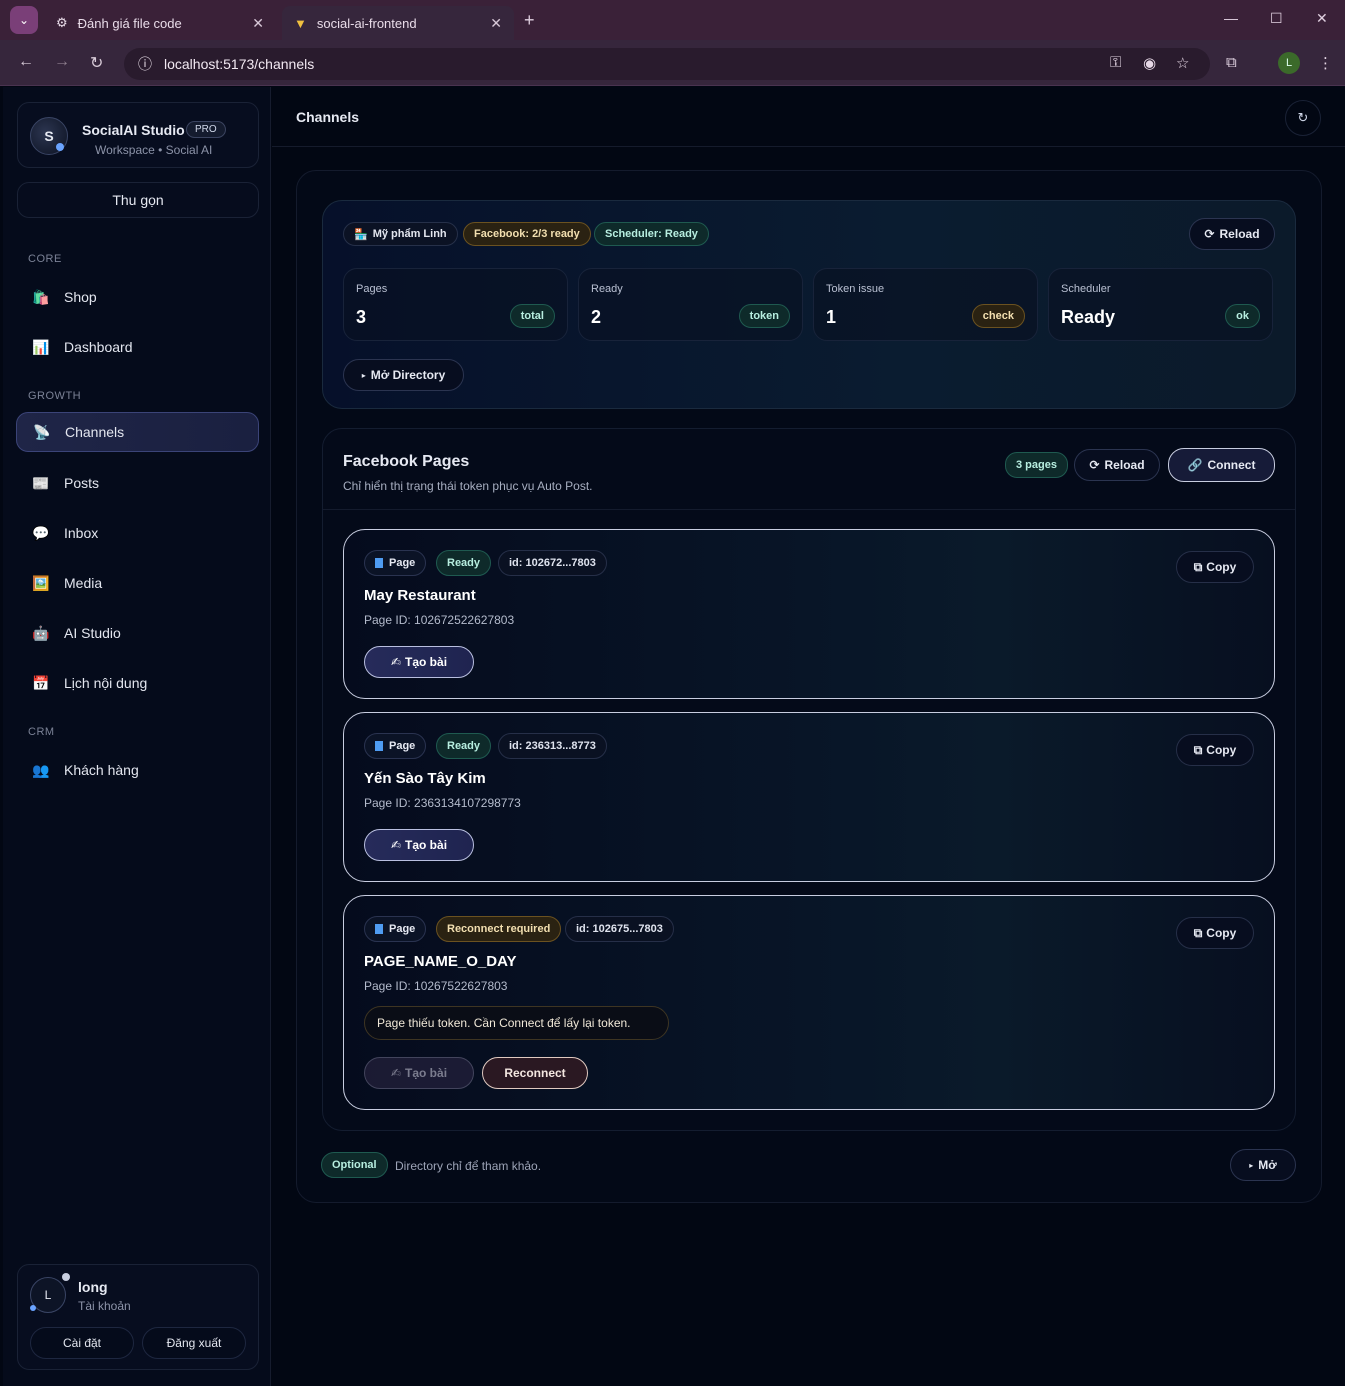  I want to click on stat-ready: Ready 2 token, so click(690, 304).